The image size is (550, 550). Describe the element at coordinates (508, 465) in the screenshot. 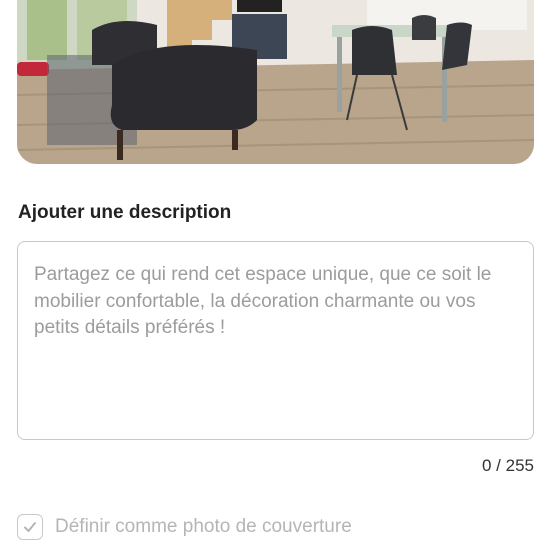

I see `character-counter: 0 / 255` at that location.